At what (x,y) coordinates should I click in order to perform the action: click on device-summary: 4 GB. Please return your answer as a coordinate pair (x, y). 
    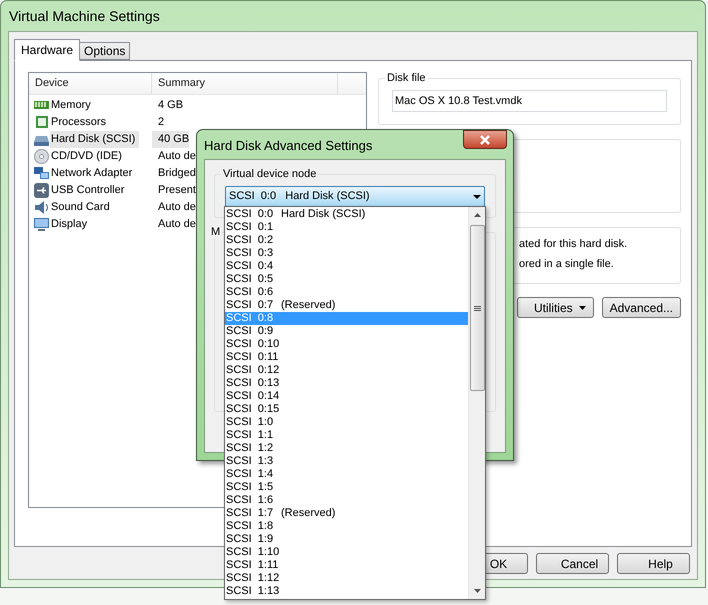
    Looking at the image, I should click on (170, 106).